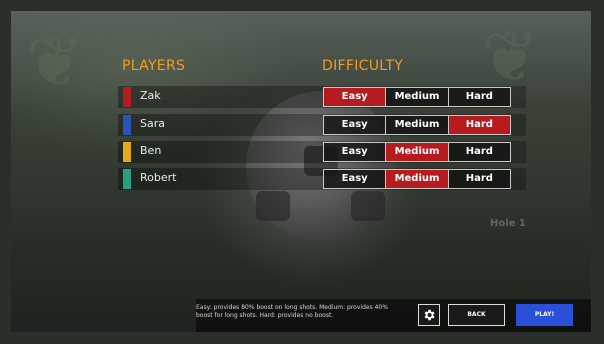 The height and width of the screenshot is (344, 604). Describe the element at coordinates (158, 177) in the screenshot. I see `player-name: Robert` at that location.